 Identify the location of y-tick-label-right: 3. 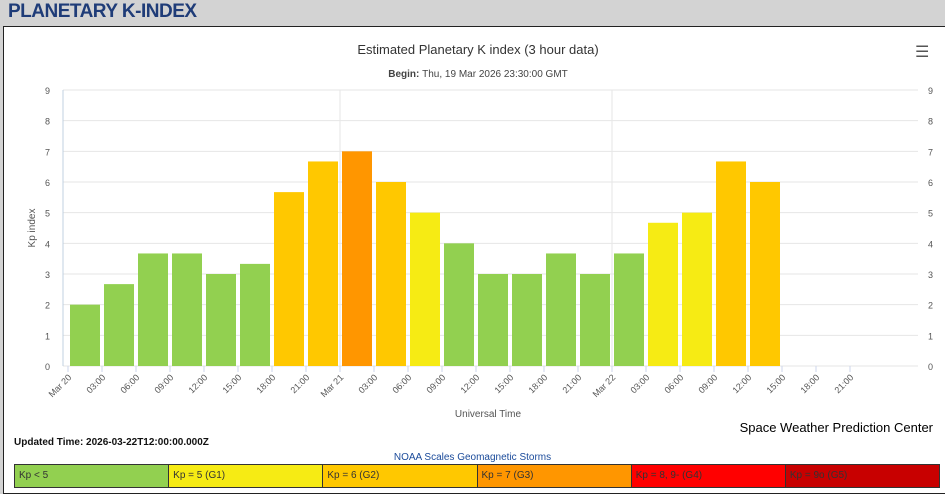
(930, 275).